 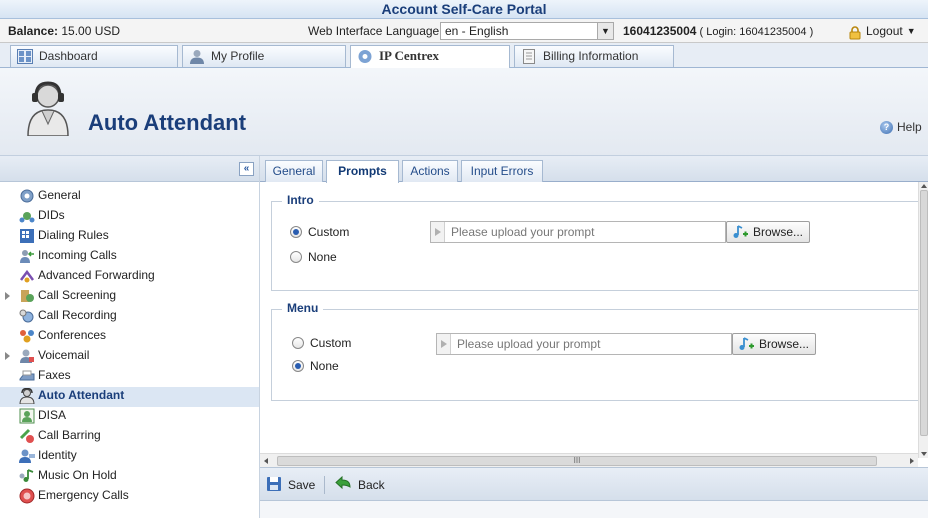 I want to click on ip-centrex-icon, so click(x=365, y=56).